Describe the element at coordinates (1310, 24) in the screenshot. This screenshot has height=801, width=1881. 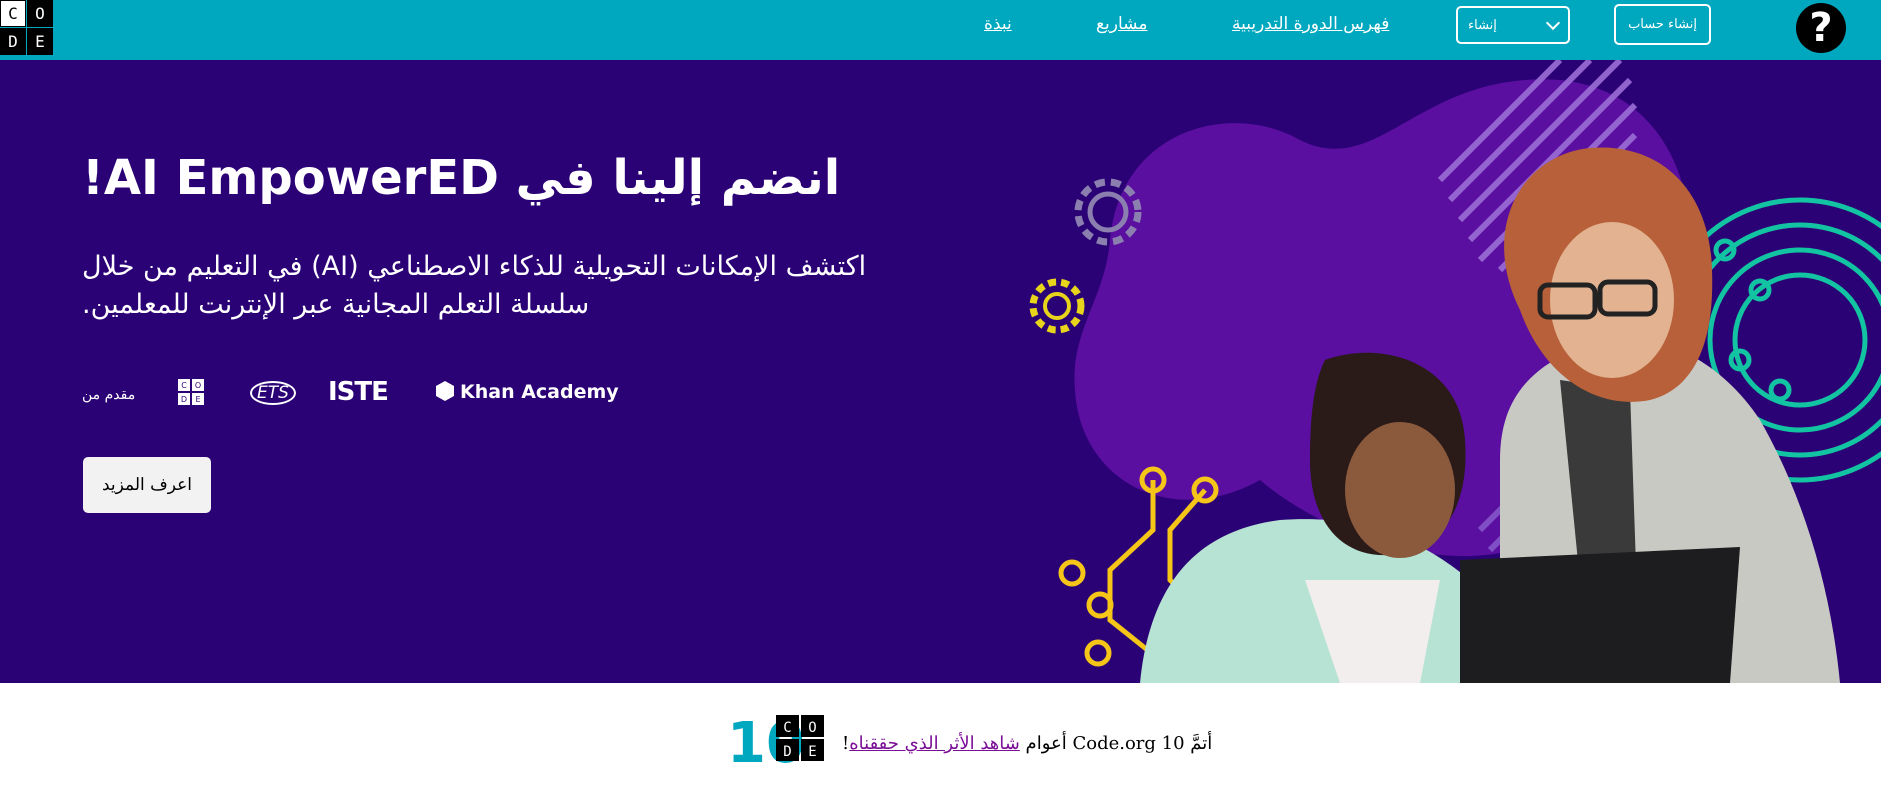
I see `nav-link-course-catalog: فهرس الدورة التدريبية` at that location.